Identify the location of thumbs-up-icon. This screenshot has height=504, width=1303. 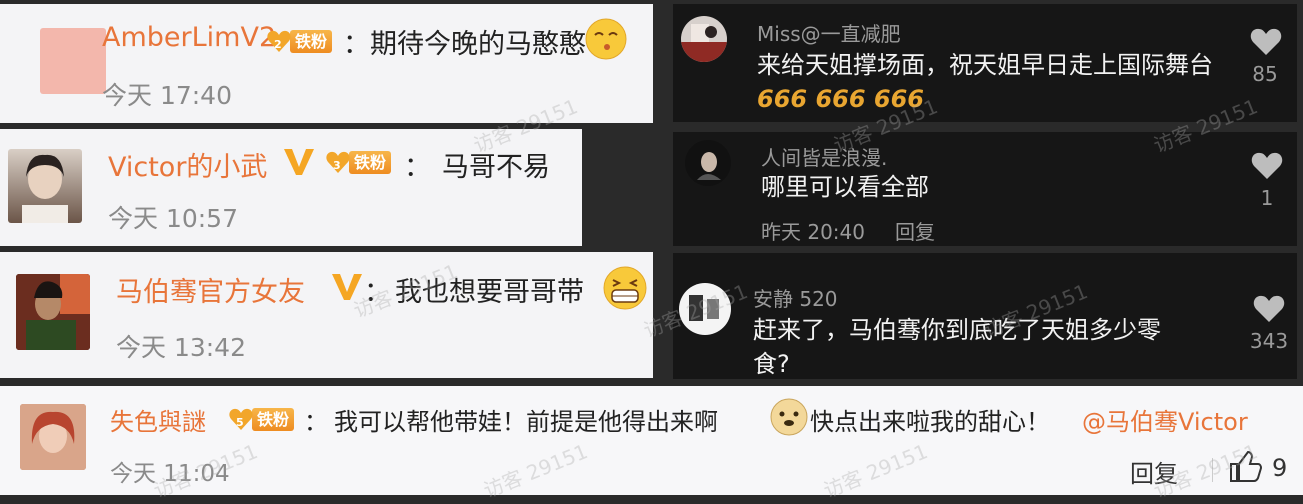
(1245, 467).